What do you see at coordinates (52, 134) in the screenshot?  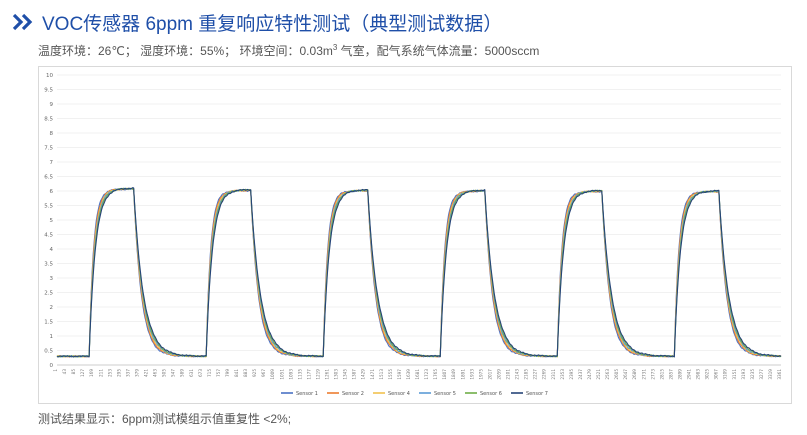 I see `y-tick-label: 8` at bounding box center [52, 134].